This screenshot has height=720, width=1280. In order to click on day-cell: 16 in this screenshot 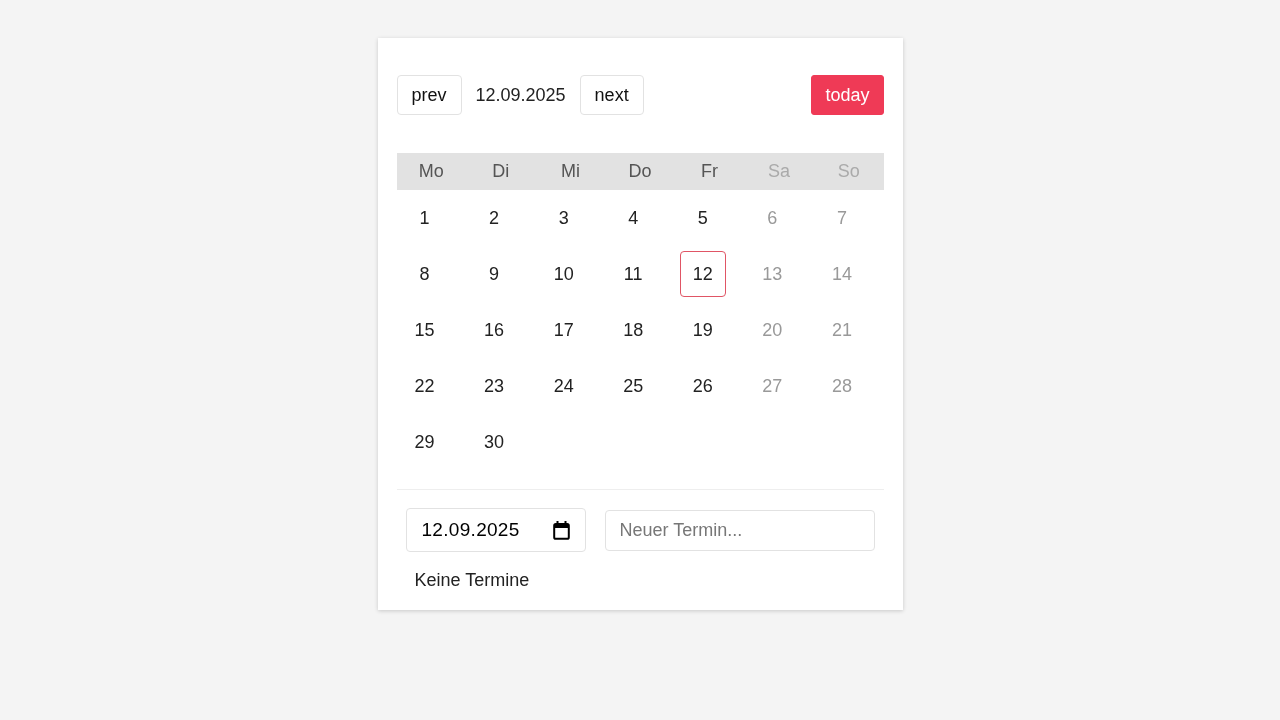, I will do `click(494, 330)`.